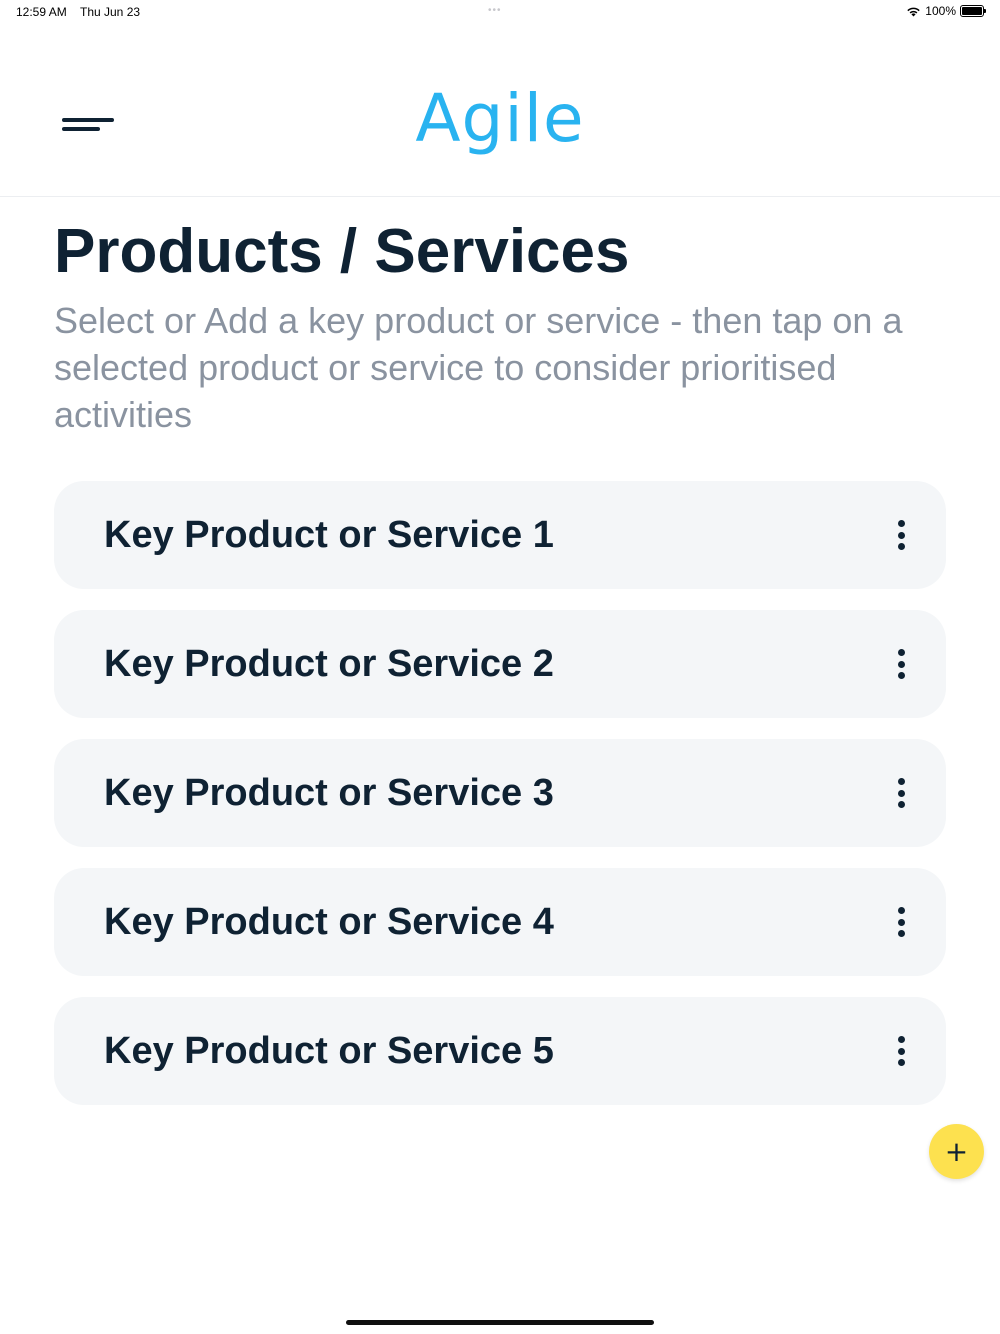 Image resolution: width=1000 pixels, height=1334 pixels. I want to click on page-title: Products / Services, so click(342, 251).